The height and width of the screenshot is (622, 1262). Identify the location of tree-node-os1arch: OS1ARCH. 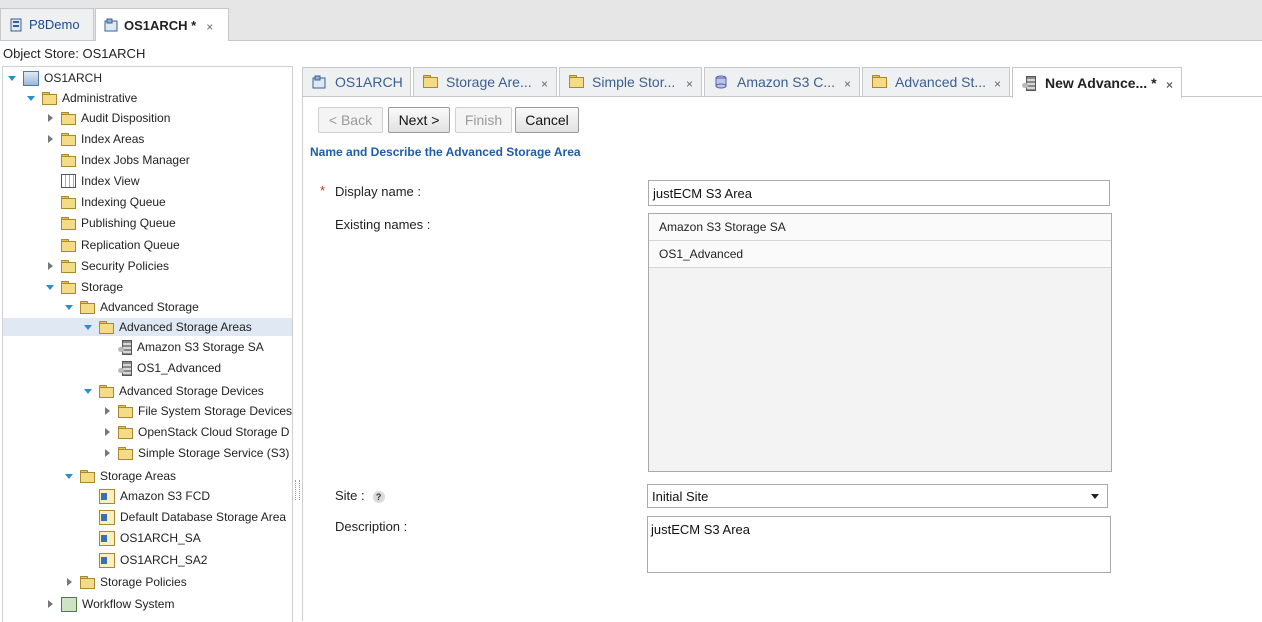
(54, 78).